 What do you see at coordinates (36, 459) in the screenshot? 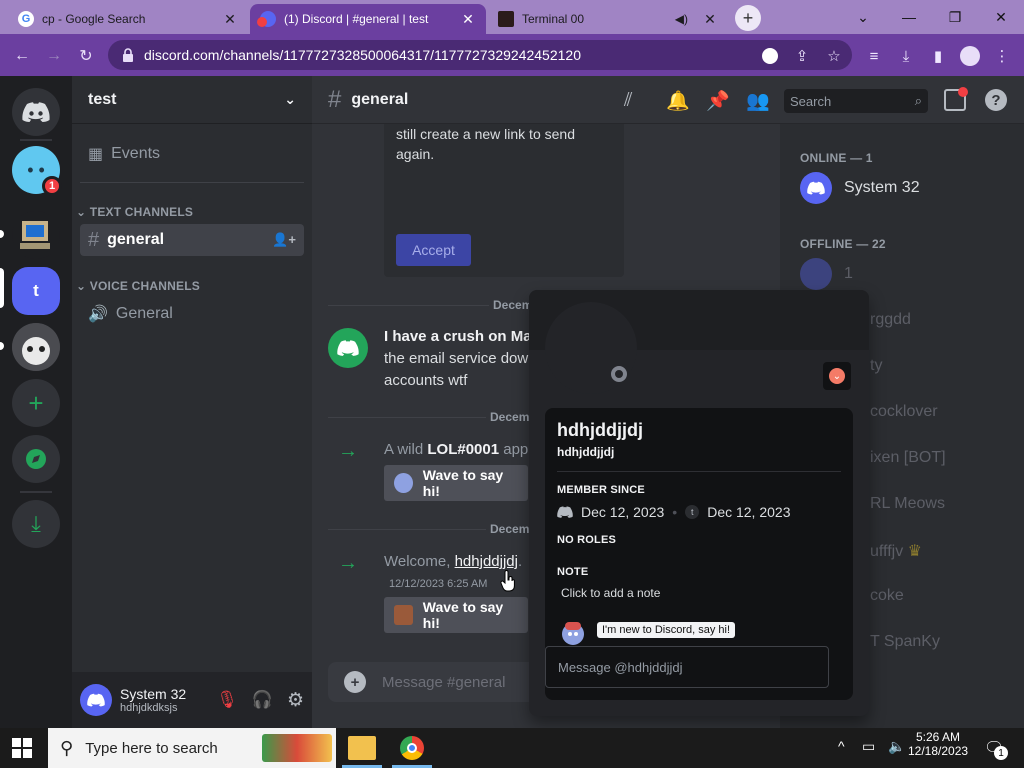
I see `explore-servers-icon` at bounding box center [36, 459].